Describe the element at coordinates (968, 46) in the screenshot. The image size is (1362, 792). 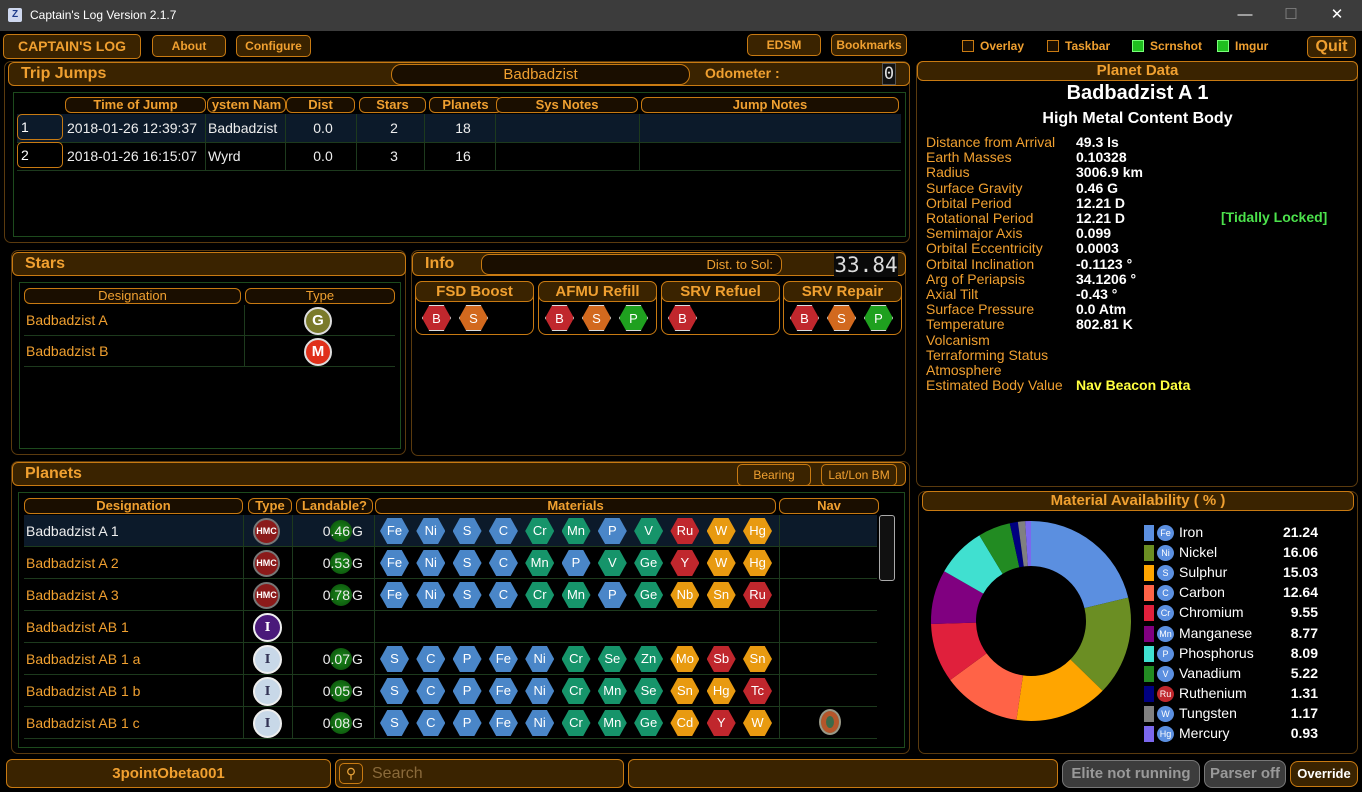
I see `overlay-check-box` at that location.